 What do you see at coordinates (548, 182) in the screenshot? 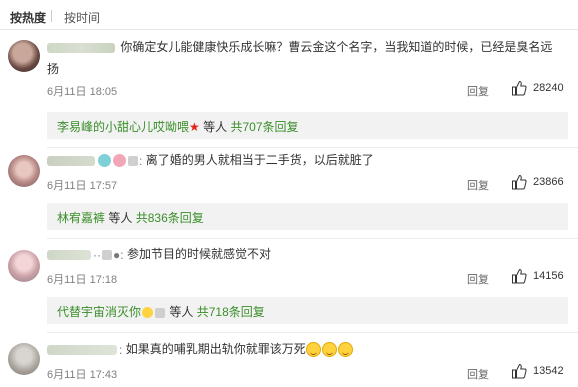
I see `like-count: 23866` at bounding box center [548, 182].